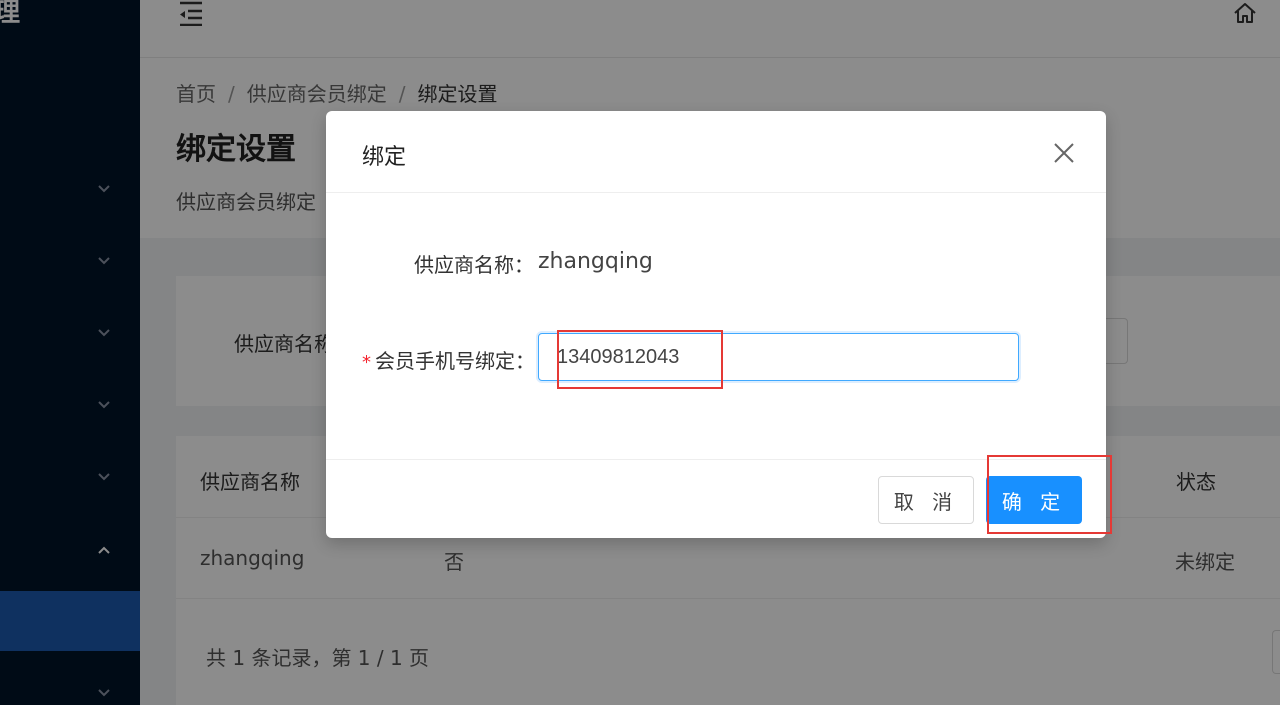 The image size is (1280, 705). I want to click on phone-binding-label: * 会员手机号绑定：, so click(448, 359).